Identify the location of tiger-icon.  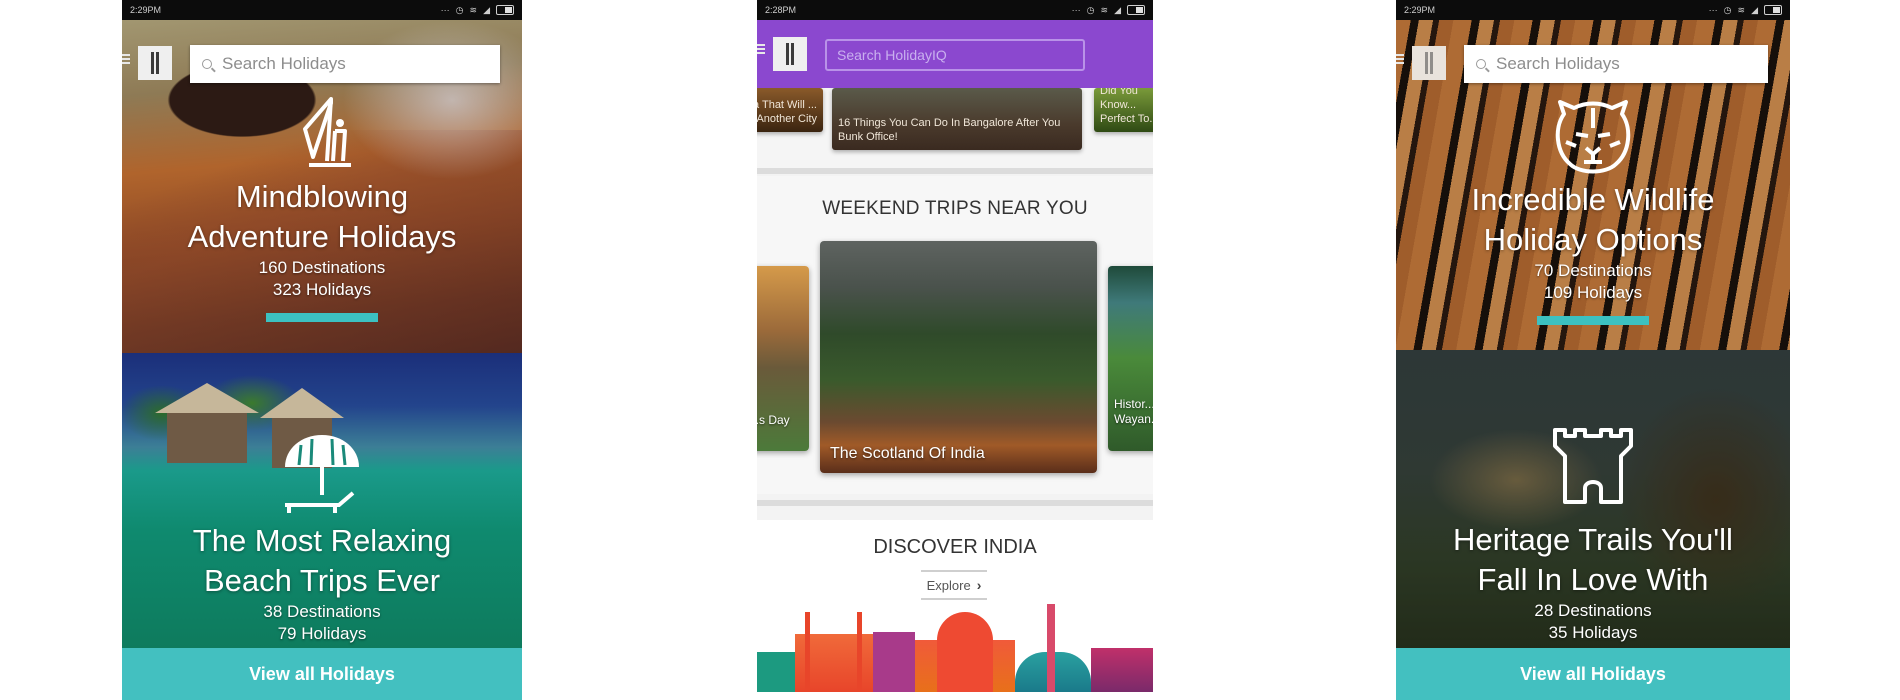
(1593, 137).